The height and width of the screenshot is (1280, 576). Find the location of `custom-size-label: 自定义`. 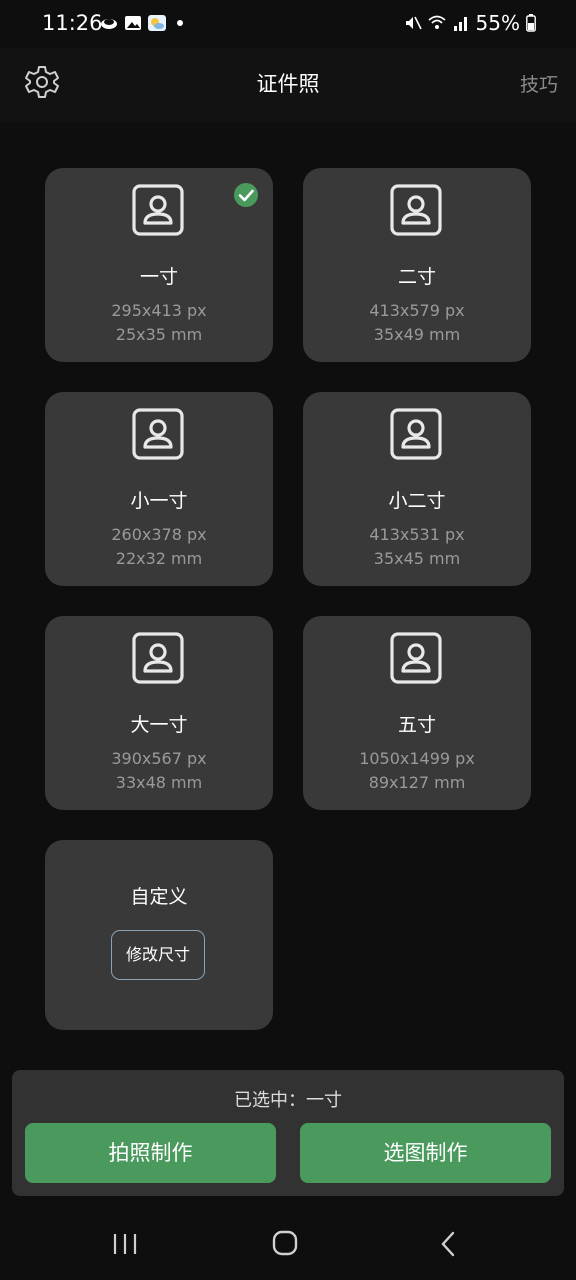

custom-size-label: 自定义 is located at coordinates (159, 897).